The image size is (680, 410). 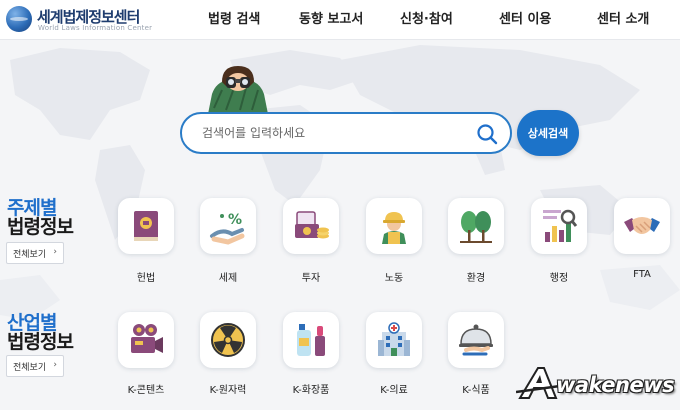 What do you see at coordinates (32, 323) in the screenshot?
I see `industries-title-line1: 산업별` at bounding box center [32, 323].